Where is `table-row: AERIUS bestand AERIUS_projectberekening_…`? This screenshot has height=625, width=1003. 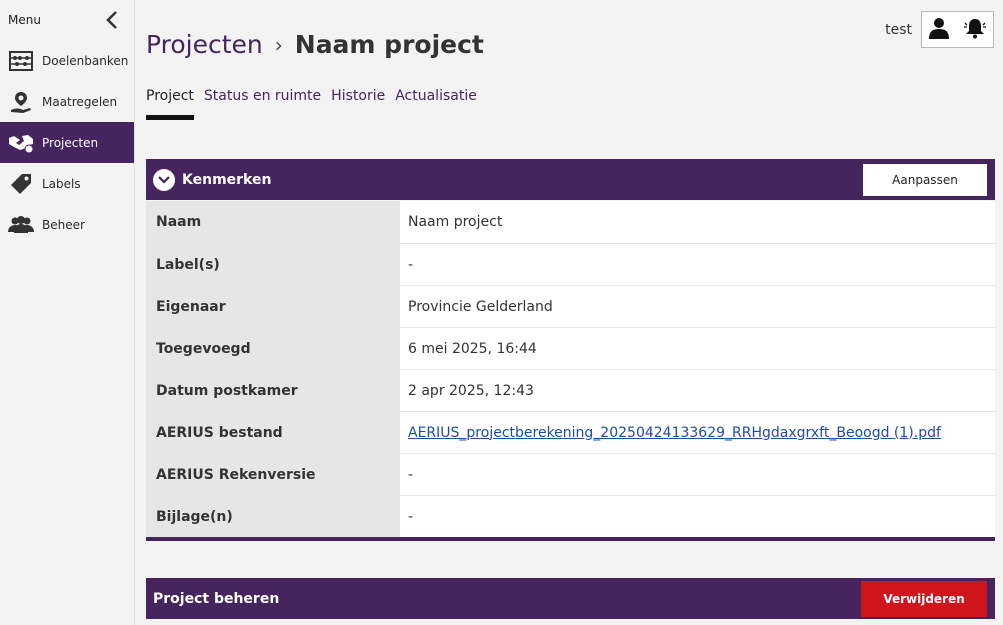 table-row: AERIUS bestand AERIUS_projectberekening_… is located at coordinates (570, 432).